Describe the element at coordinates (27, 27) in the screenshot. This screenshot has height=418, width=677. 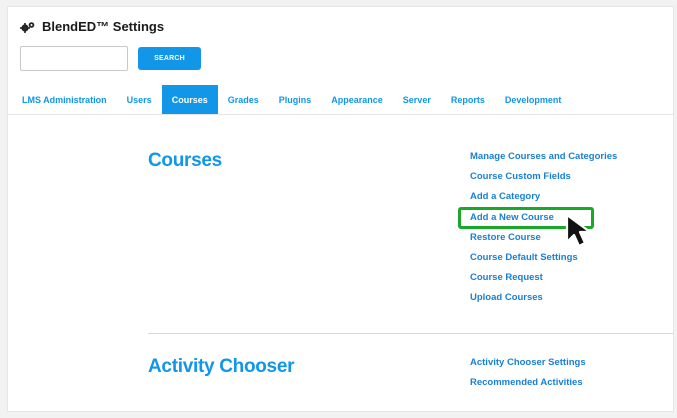
I see `gears-icon` at that location.